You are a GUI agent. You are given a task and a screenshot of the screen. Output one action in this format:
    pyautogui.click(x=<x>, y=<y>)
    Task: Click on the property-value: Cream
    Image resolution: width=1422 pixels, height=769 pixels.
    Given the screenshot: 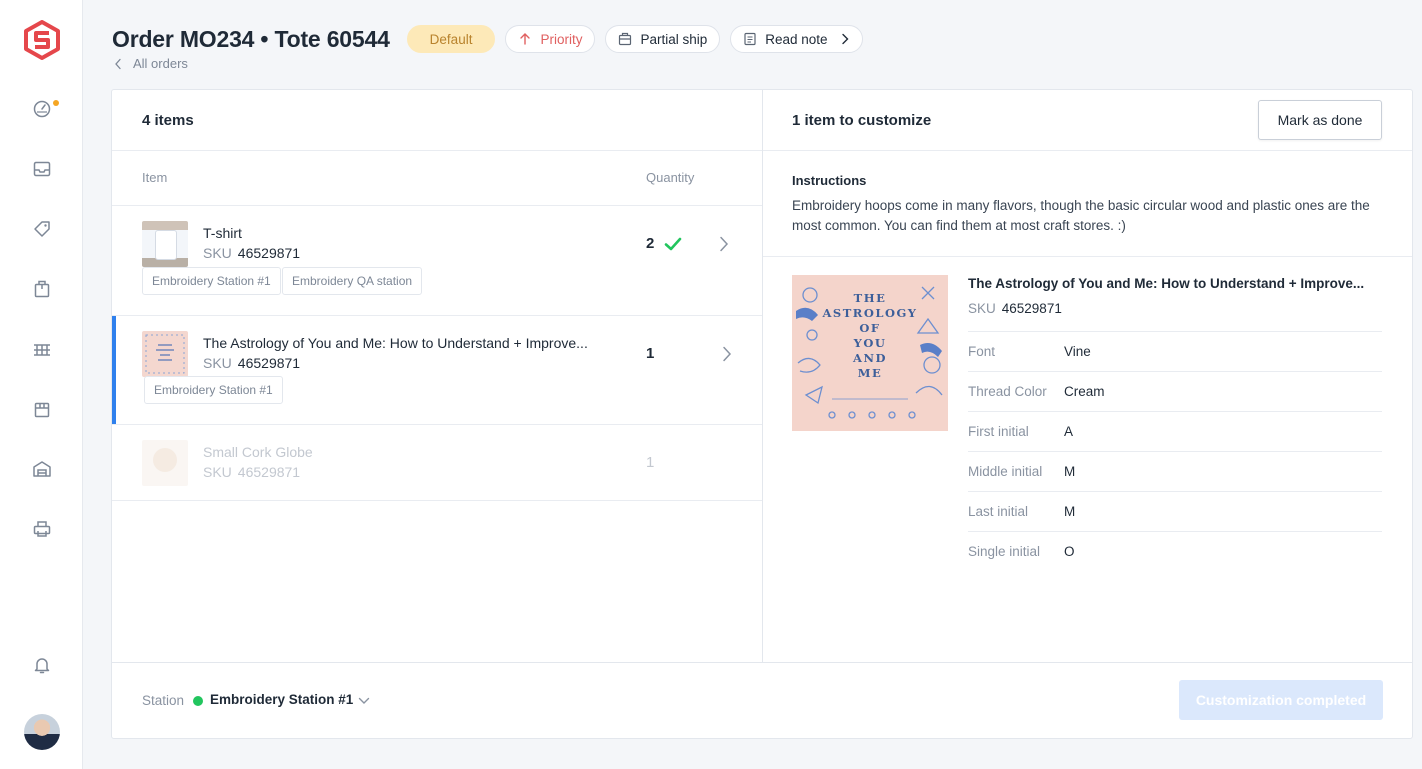 What is the action you would take?
    pyautogui.click(x=1084, y=391)
    